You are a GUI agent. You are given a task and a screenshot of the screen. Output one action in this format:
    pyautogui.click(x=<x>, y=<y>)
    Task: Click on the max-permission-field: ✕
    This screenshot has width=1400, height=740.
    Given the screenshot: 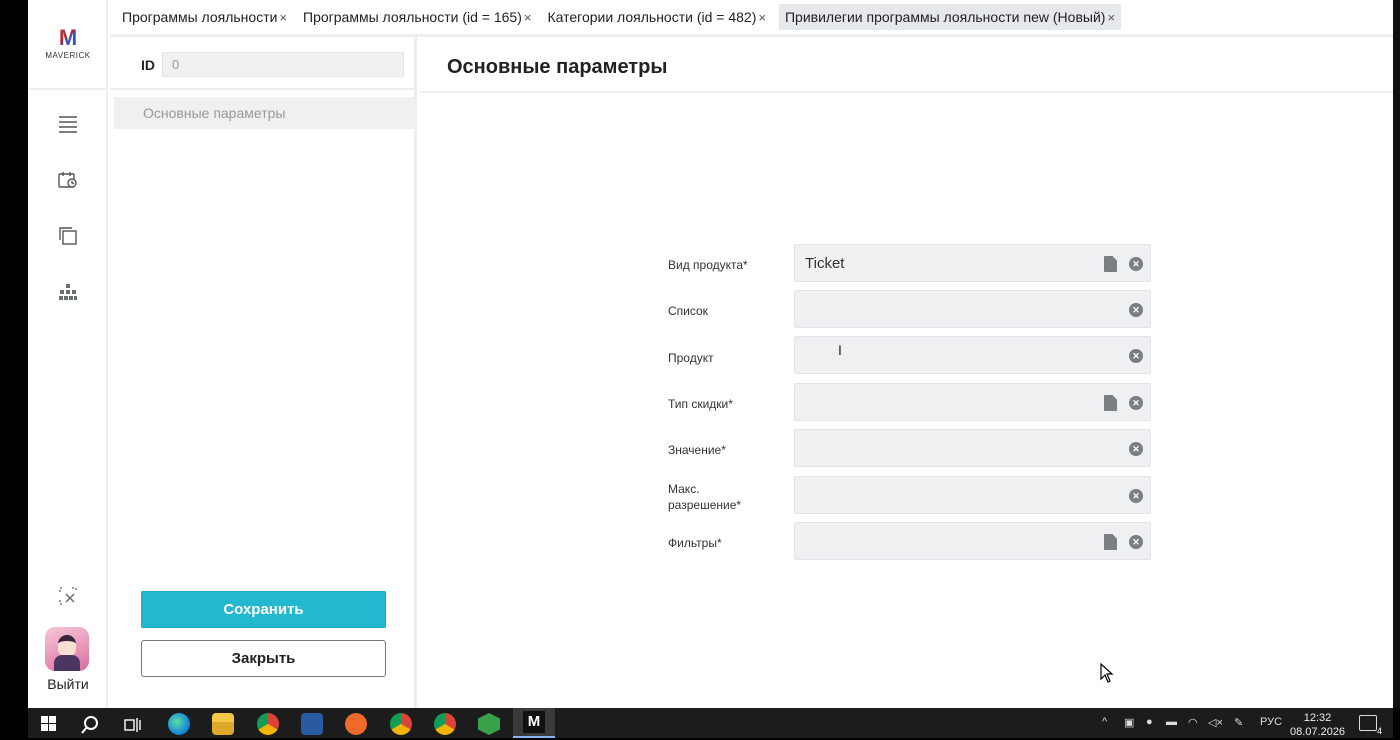 What is the action you would take?
    pyautogui.click(x=972, y=495)
    